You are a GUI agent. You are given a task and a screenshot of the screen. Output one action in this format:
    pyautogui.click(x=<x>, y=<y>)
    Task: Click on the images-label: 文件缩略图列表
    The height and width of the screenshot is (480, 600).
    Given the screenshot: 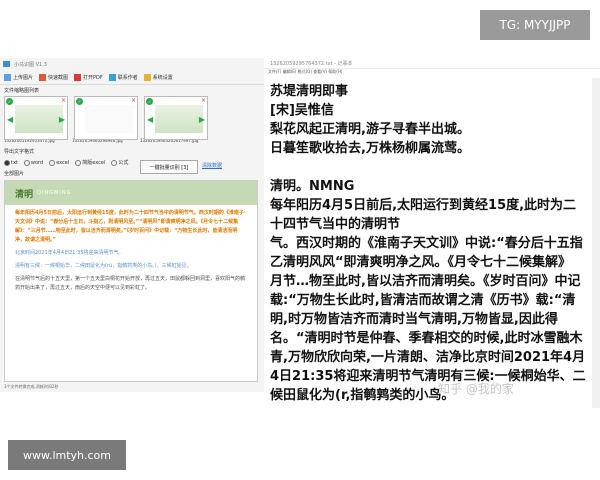 What is the action you would take?
    pyautogui.click(x=22, y=91)
    